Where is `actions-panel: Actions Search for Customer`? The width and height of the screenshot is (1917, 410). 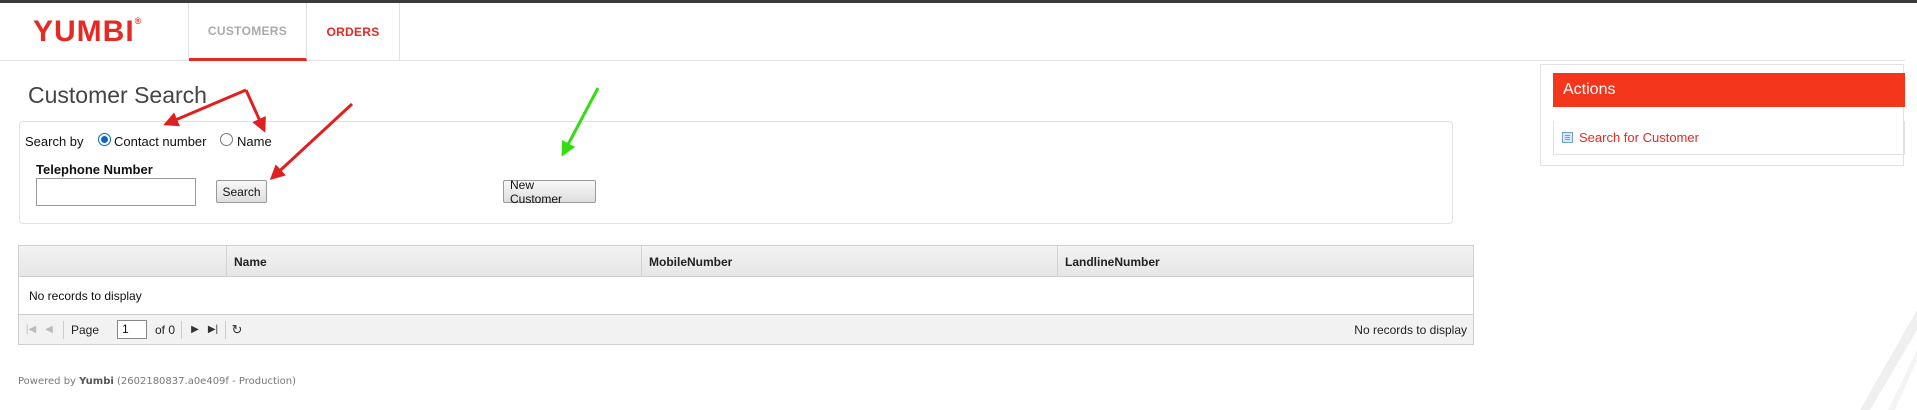
actions-panel: Actions Search for Customer is located at coordinates (1722, 115).